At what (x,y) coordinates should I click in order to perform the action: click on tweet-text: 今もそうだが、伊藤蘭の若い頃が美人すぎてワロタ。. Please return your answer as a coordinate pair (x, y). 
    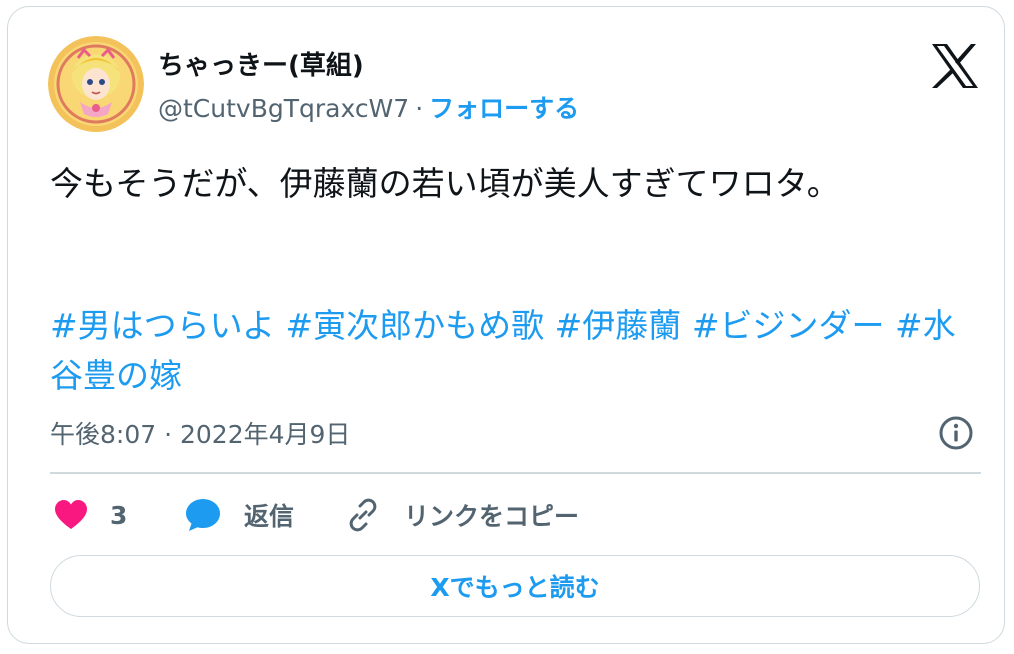
    Looking at the image, I should click on (445, 183).